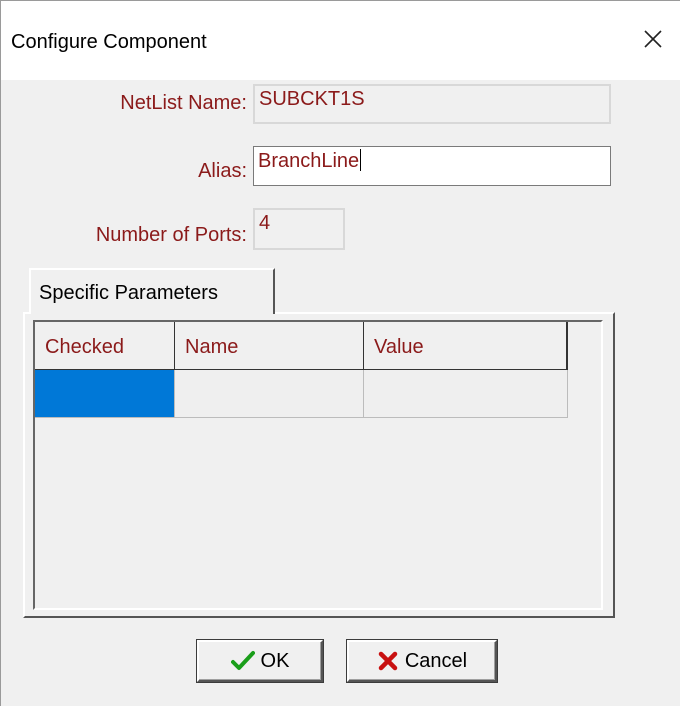  I want to click on close-button, so click(653, 39).